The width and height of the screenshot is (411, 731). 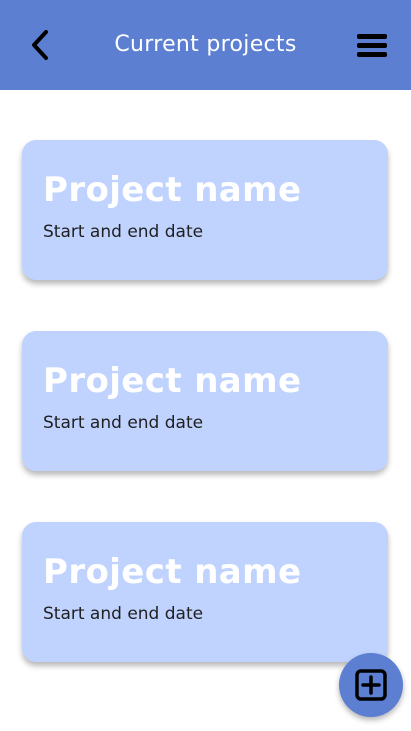 I want to click on add-box-icon, so click(x=371, y=685).